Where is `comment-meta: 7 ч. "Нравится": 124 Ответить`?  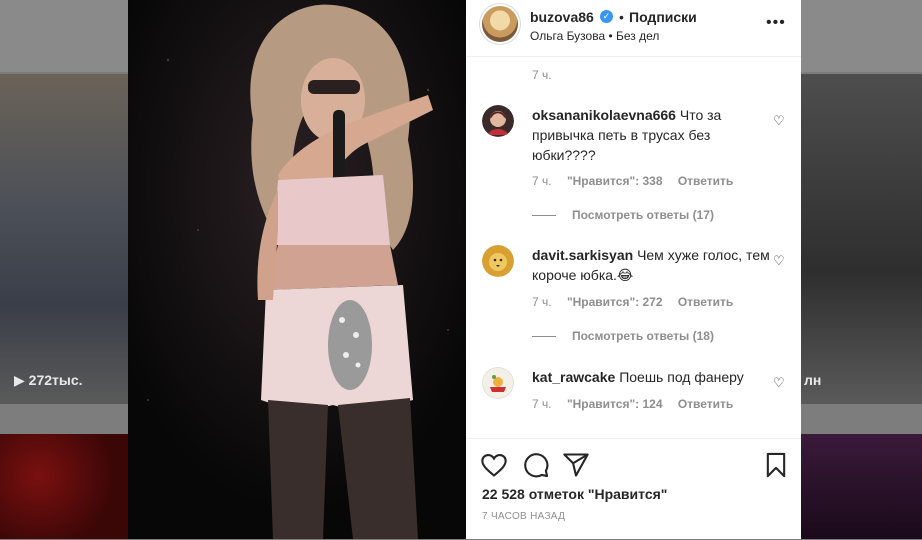
comment-meta: 7 ч. "Нравится": 124 Ответить is located at coordinates (638, 404).